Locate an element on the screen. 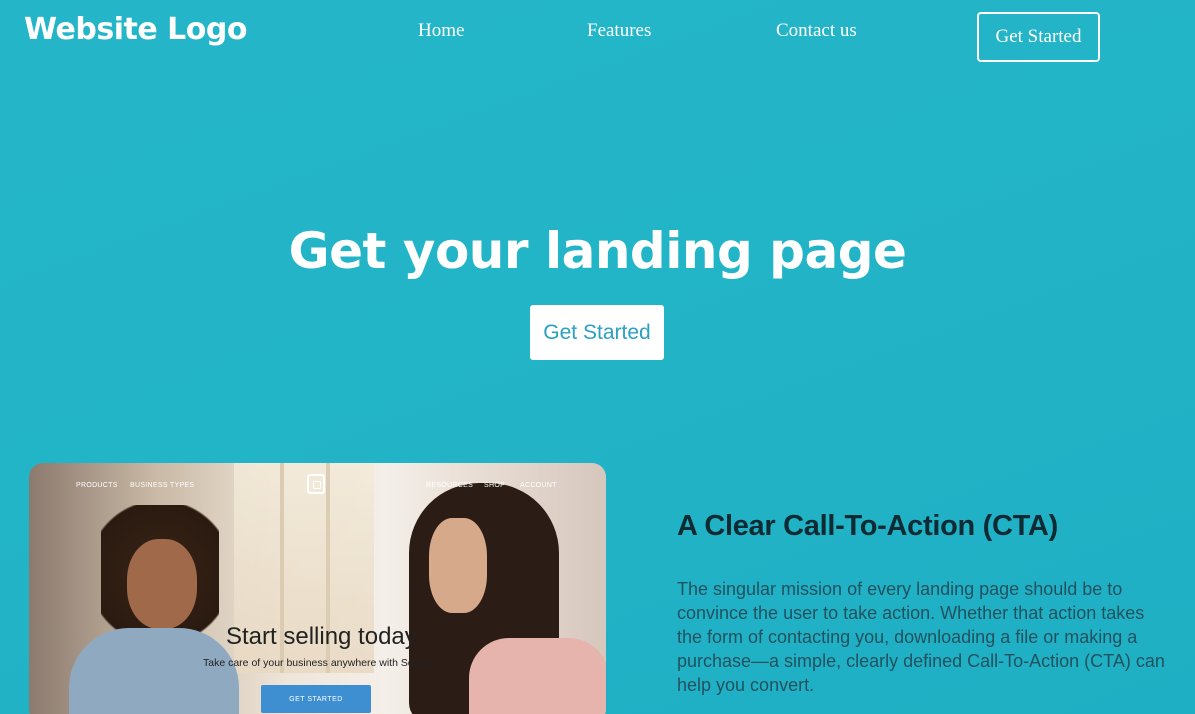  nav-home-link: Home is located at coordinates (441, 31).